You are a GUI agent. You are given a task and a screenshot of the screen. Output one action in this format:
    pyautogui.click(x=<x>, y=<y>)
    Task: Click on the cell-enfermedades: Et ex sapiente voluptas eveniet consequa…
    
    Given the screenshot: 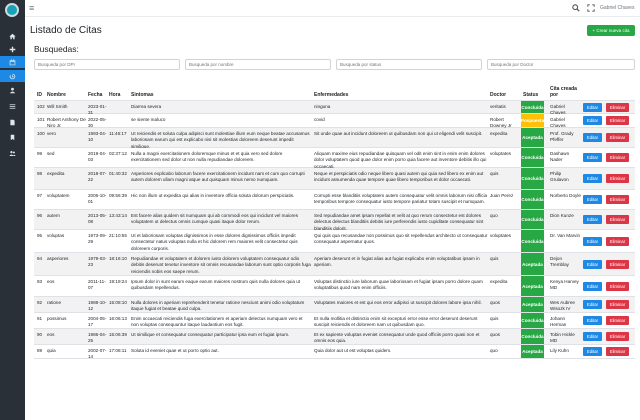 What is the action you would take?
    pyautogui.click(x=397, y=338)
    